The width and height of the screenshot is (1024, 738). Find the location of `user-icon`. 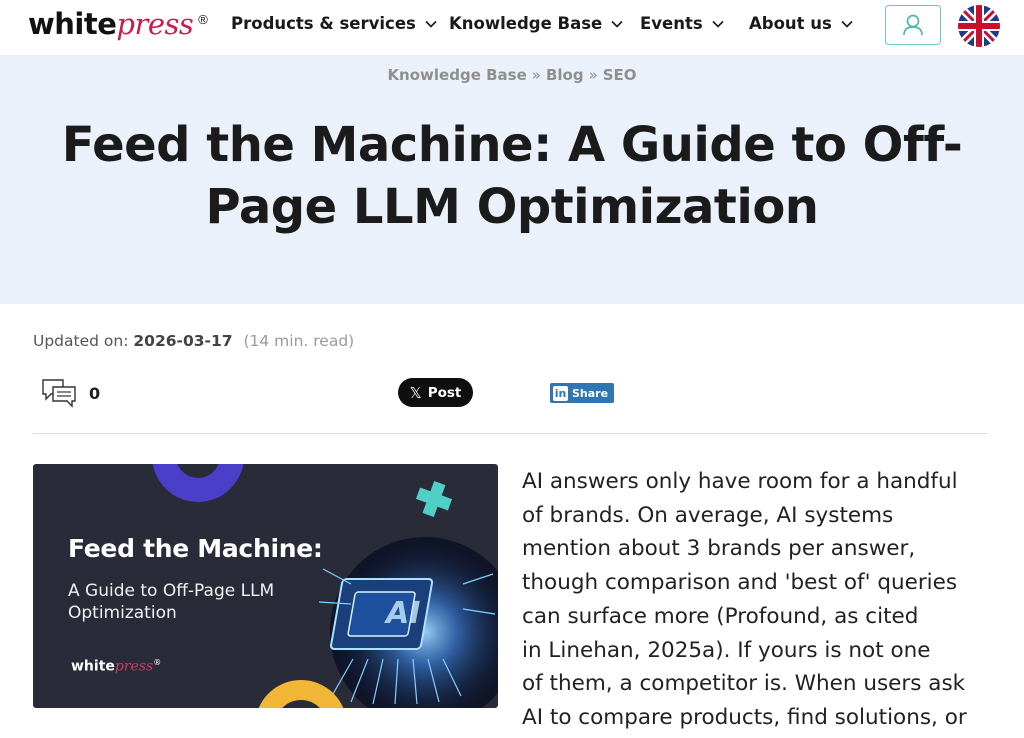

user-icon is located at coordinates (913, 25).